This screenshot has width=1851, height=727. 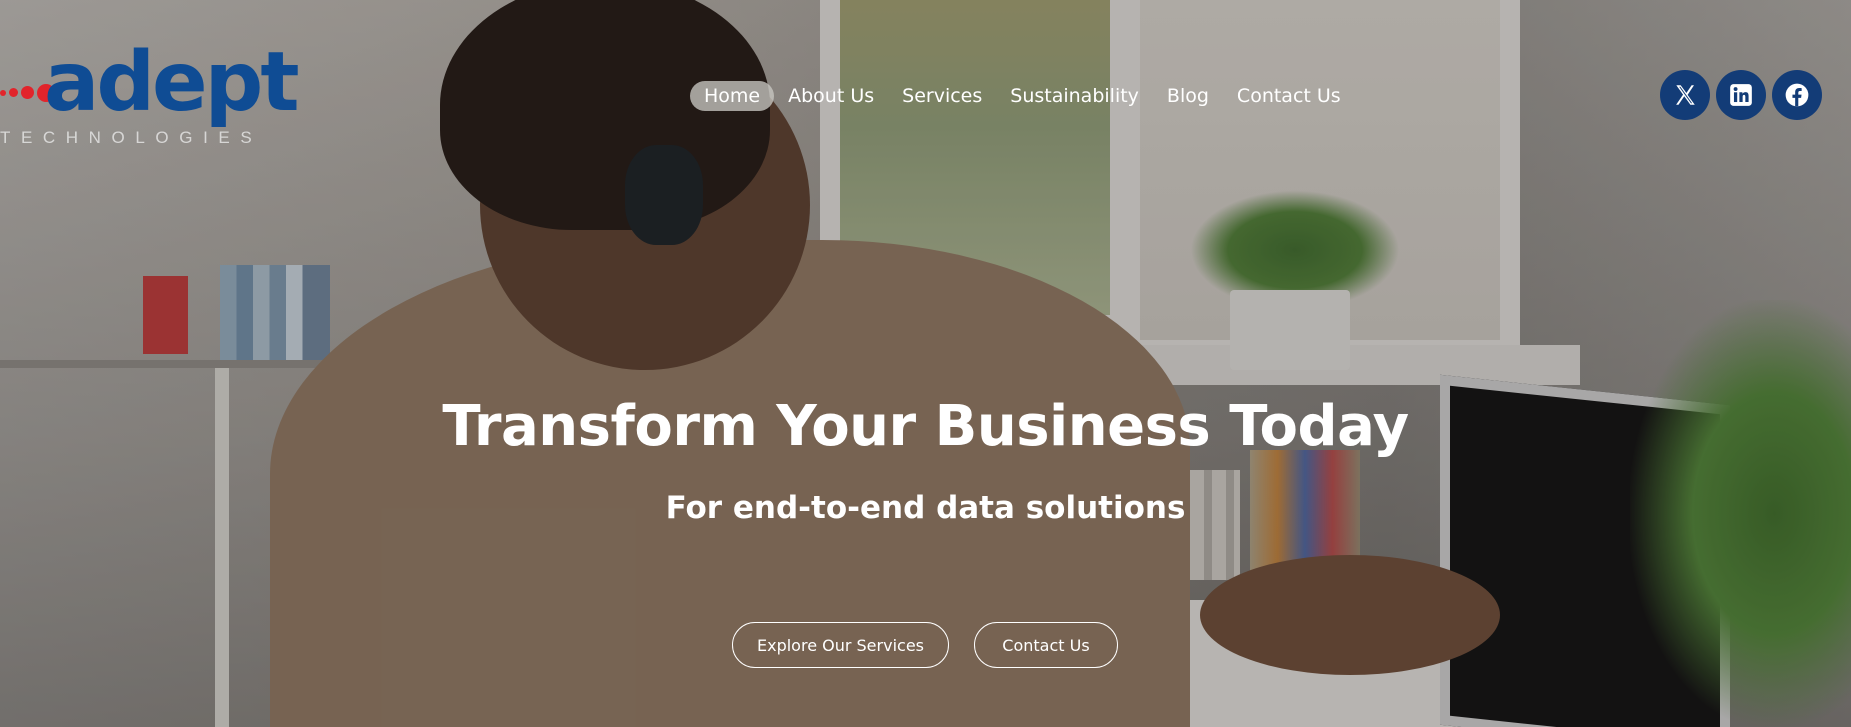 I want to click on logo-wordmark: adept, so click(x=172, y=82).